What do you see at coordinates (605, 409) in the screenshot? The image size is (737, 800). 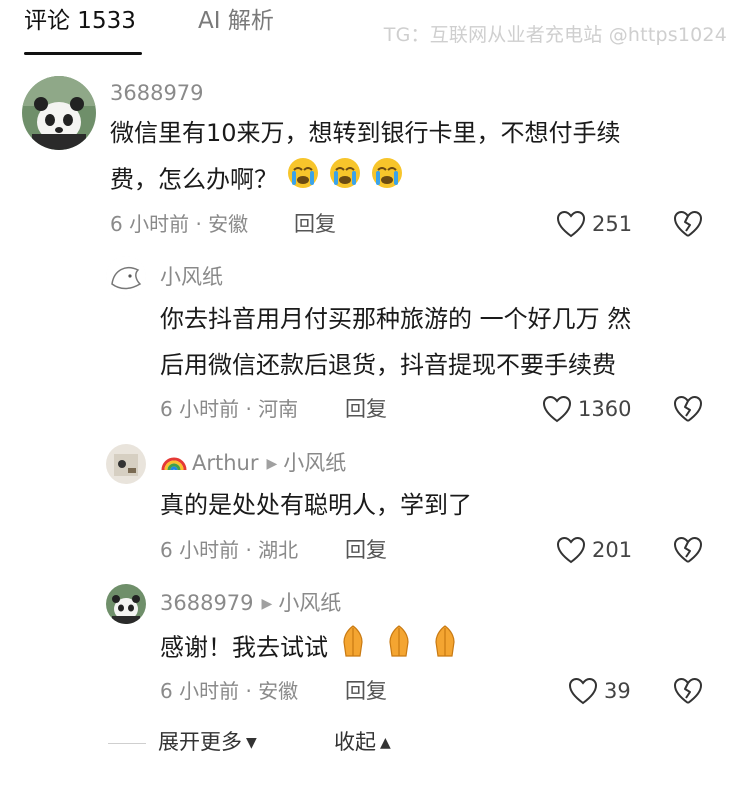 I see `like-count: 1360` at bounding box center [605, 409].